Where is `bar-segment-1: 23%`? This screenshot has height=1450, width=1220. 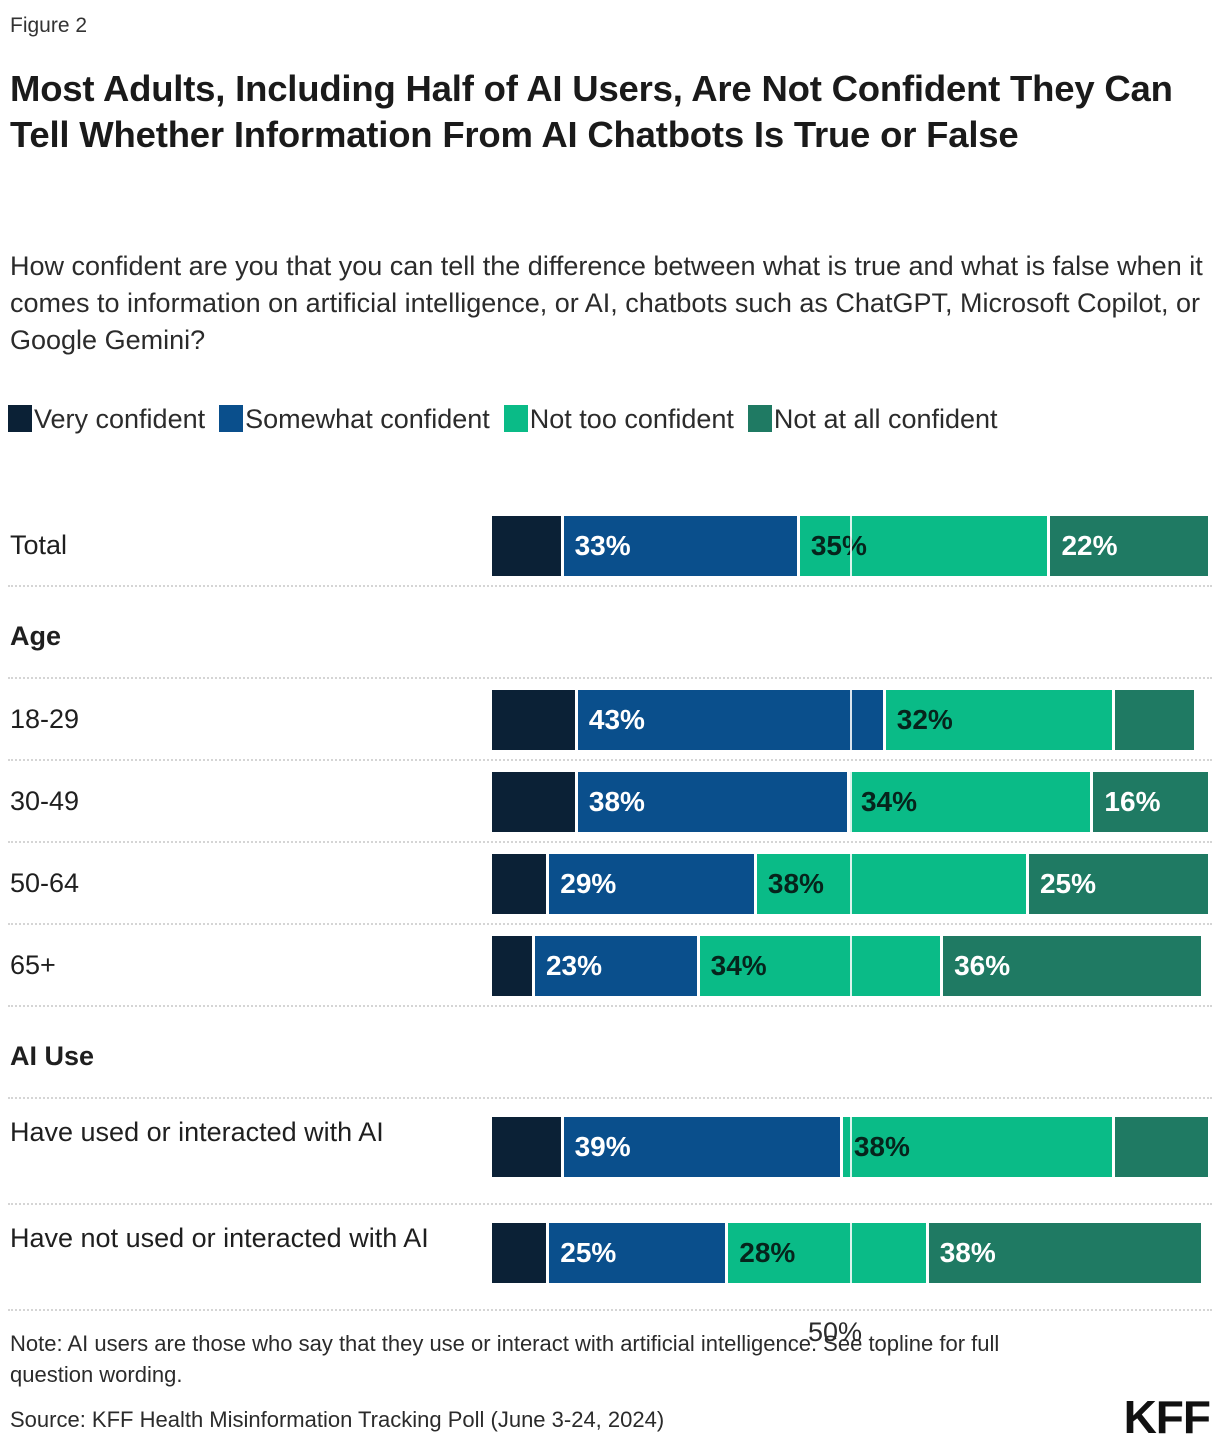
bar-segment-1: 23% is located at coordinates (617, 966).